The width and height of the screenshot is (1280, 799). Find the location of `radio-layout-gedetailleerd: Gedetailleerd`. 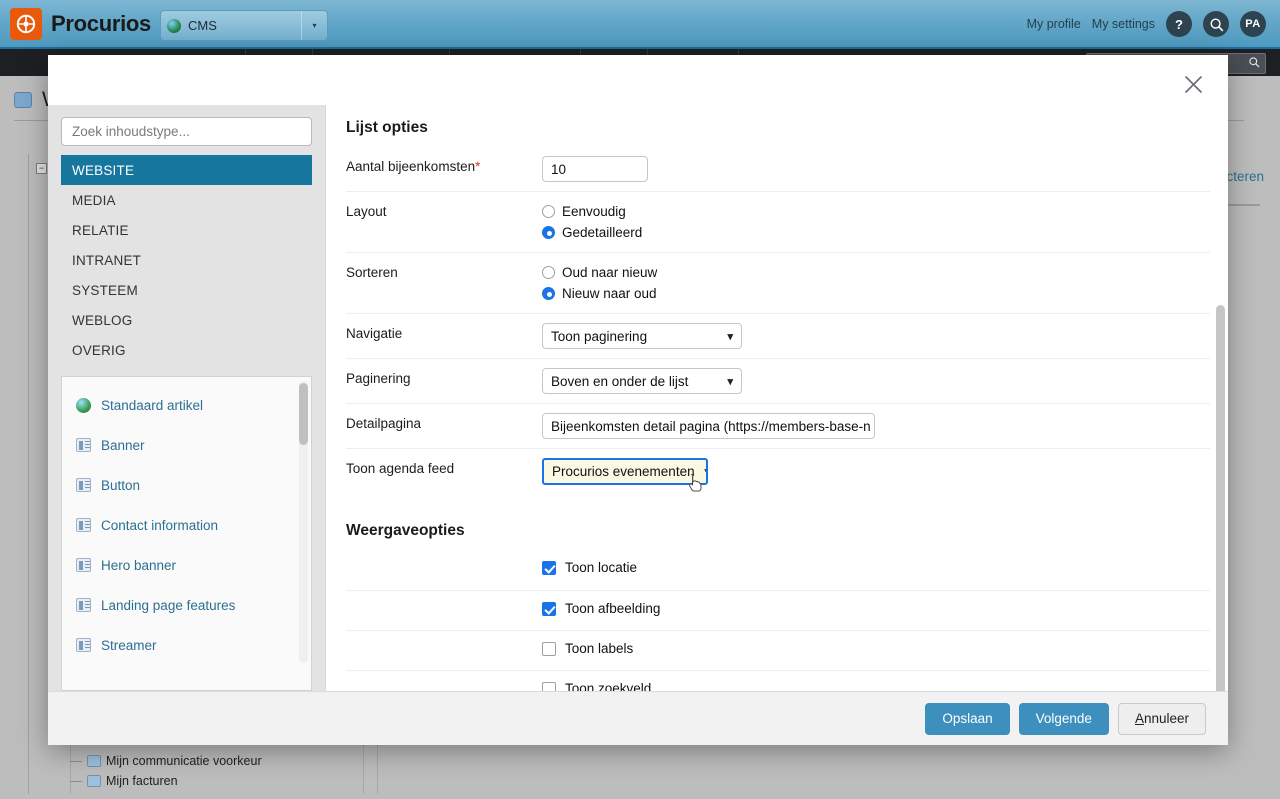

radio-layout-gedetailleerd: Gedetailleerd is located at coordinates (876, 232).